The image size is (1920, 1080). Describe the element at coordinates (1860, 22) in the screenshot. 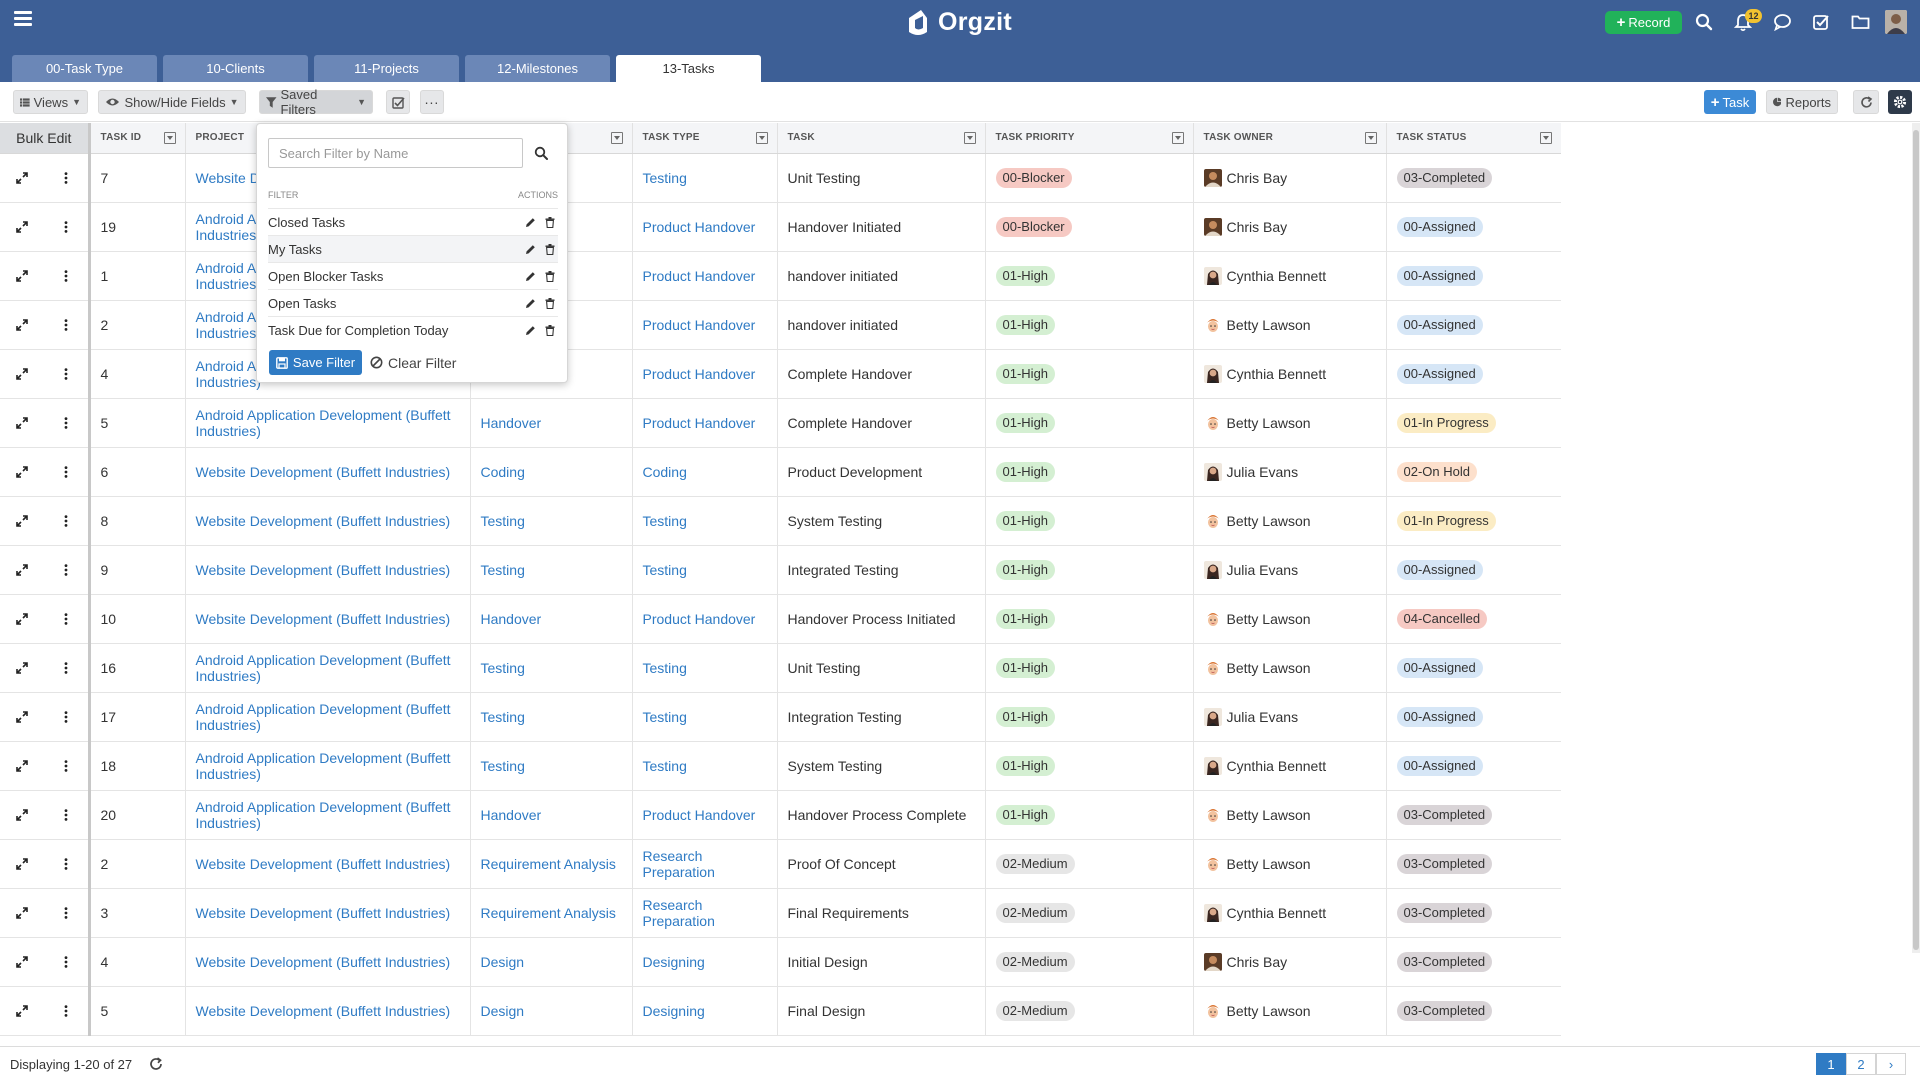

I see `folder-icon` at that location.